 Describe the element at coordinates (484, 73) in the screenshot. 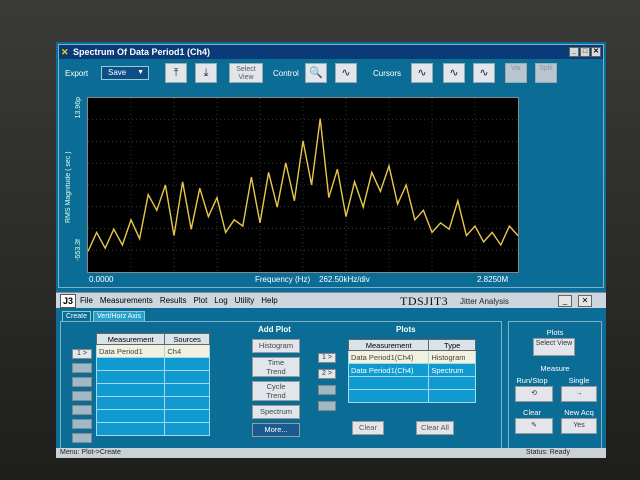

I see `cursor-hbar-icon: ∿` at that location.